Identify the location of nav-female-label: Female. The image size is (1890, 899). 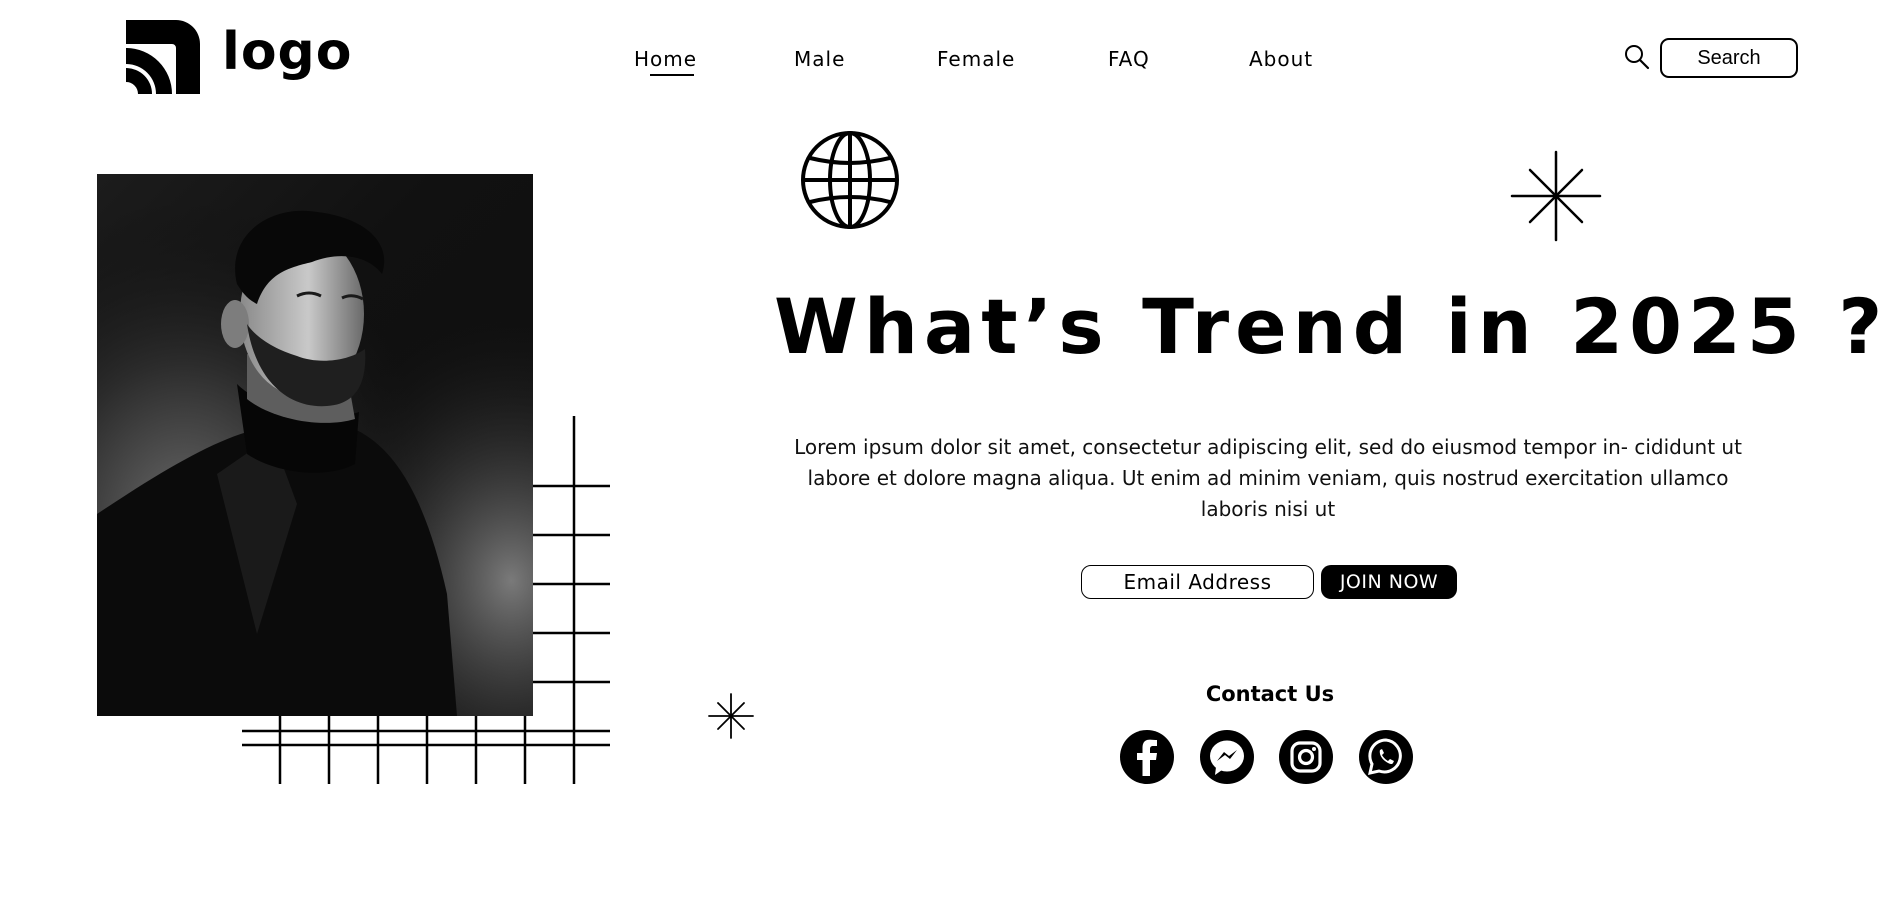
(976, 59).